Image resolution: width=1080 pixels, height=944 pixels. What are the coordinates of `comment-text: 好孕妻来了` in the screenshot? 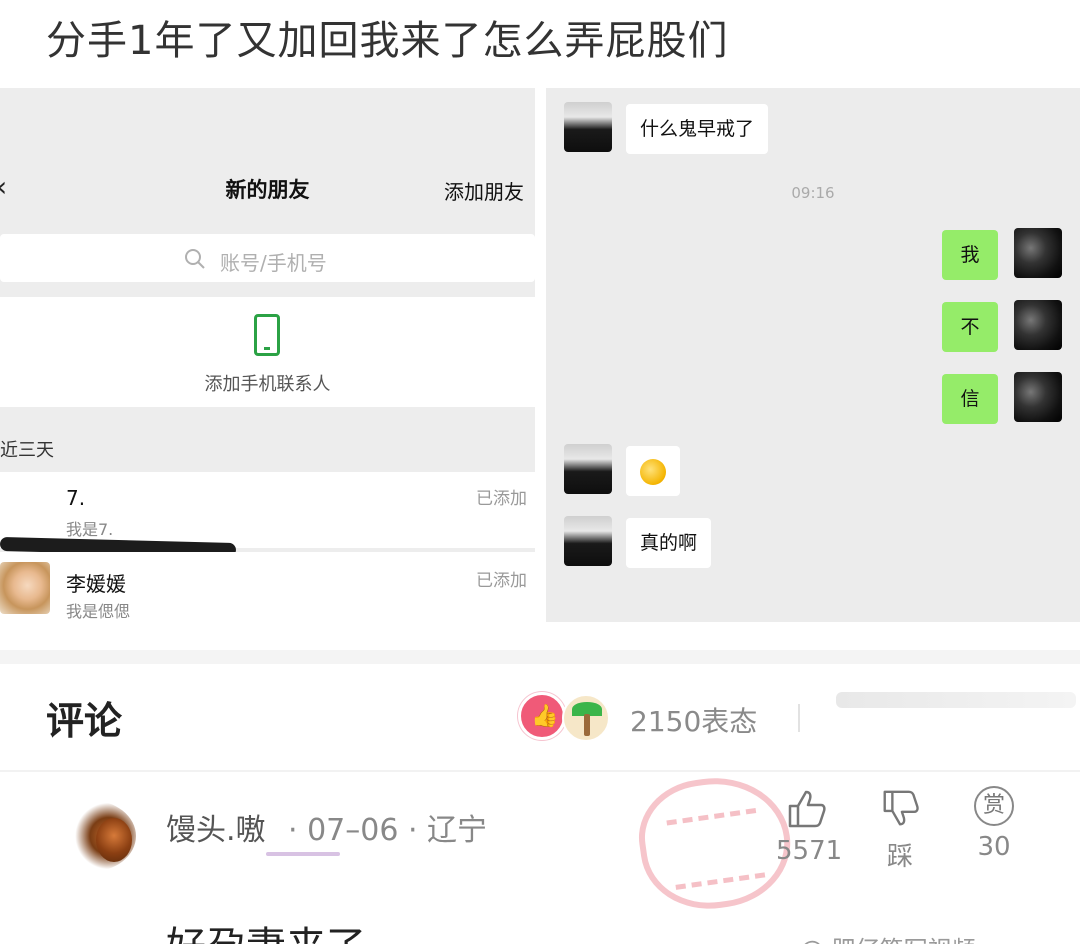 It's located at (266, 929).